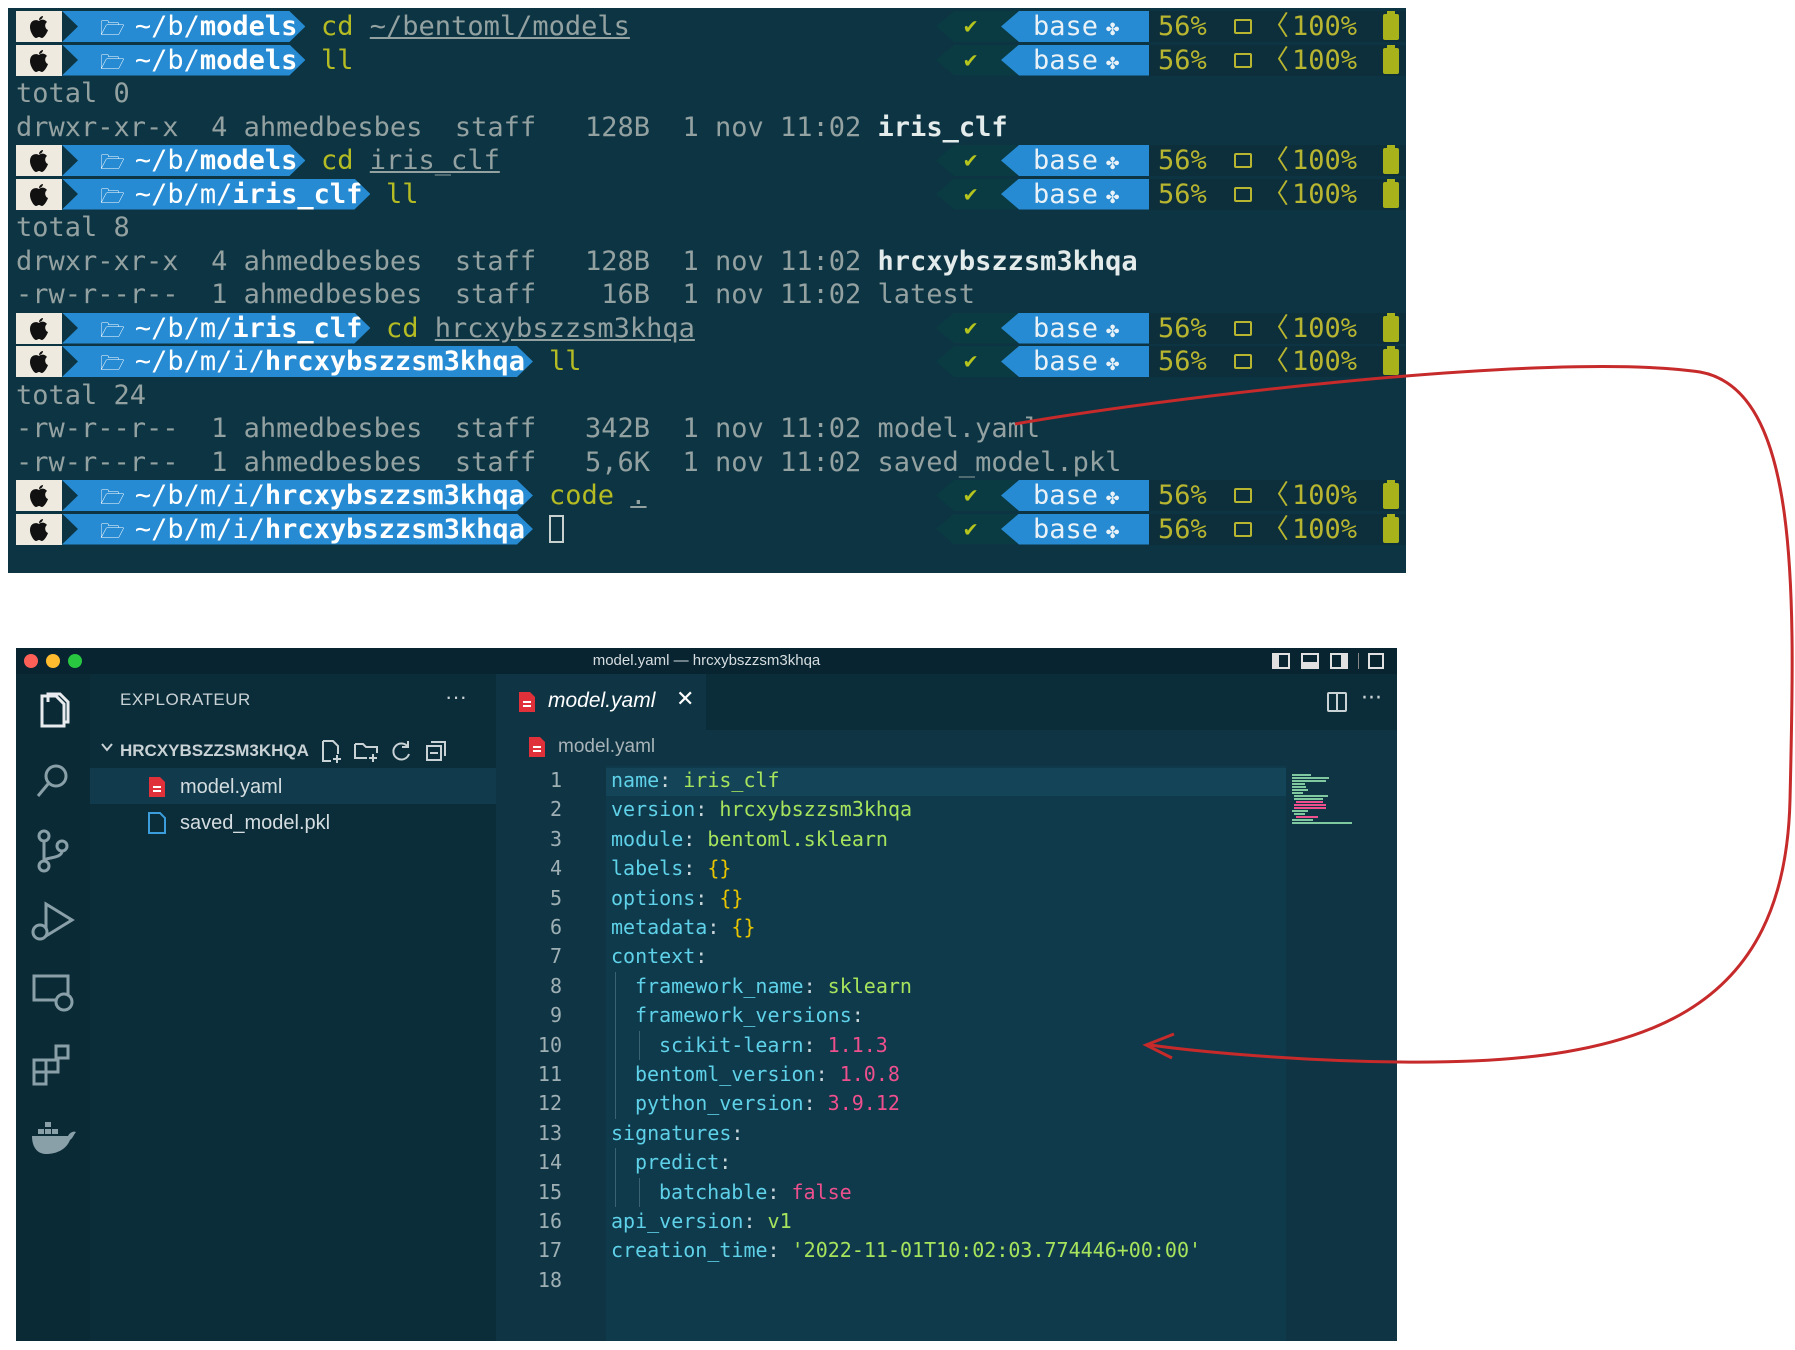 This screenshot has width=1795, height=1350. What do you see at coordinates (707, 194) in the screenshot?
I see `prompt-line: 🗁 ~/b/m/iris_clf ll ✔ base ✤ 56% 〈 100%` at bounding box center [707, 194].